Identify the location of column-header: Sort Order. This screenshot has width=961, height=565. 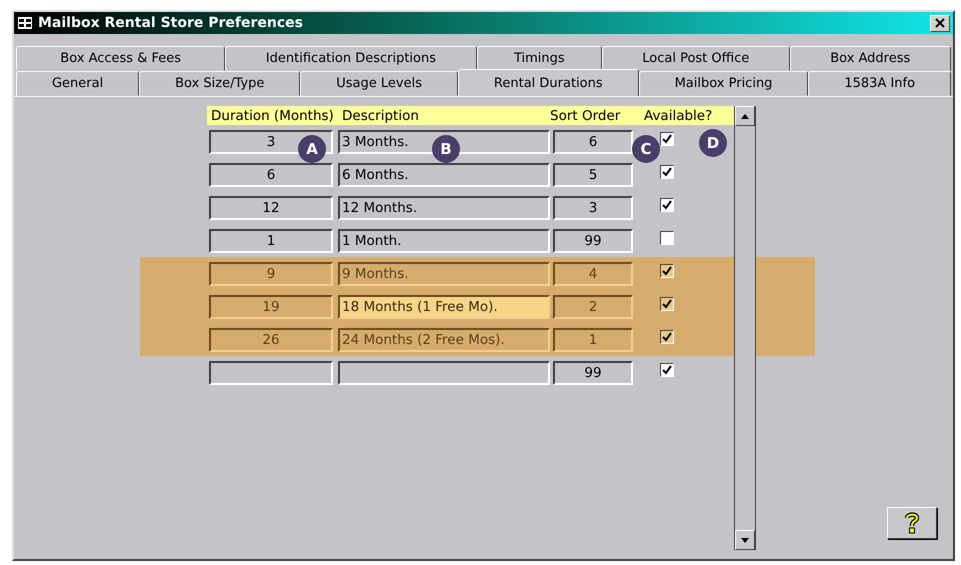
(586, 116).